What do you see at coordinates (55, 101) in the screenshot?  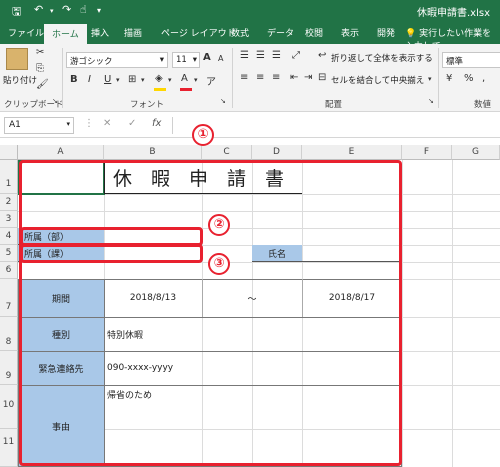 I see `clipboard-launcher-icon: ↘` at bounding box center [55, 101].